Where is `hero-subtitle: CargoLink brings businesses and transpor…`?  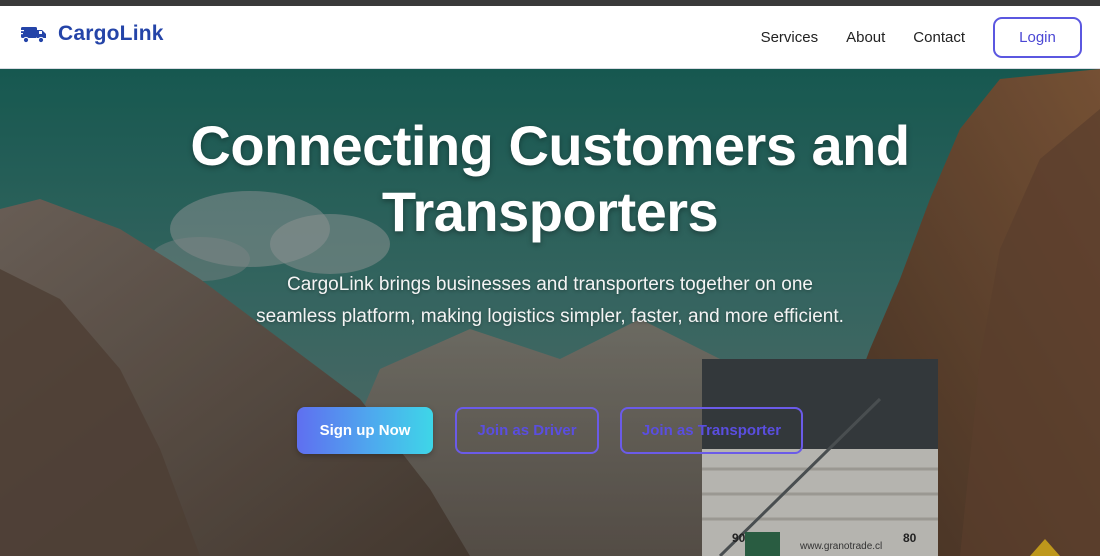
hero-subtitle: CargoLink brings businesses and transpor… is located at coordinates (550, 300).